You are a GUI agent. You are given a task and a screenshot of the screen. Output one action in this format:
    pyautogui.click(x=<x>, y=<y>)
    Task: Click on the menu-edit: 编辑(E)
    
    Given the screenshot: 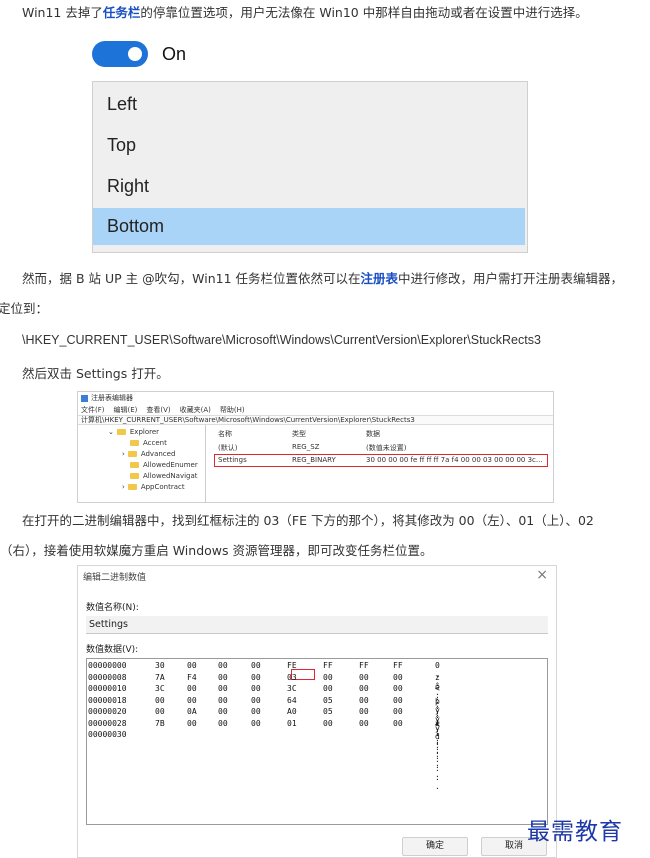 What is the action you would take?
    pyautogui.click(x=126, y=410)
    